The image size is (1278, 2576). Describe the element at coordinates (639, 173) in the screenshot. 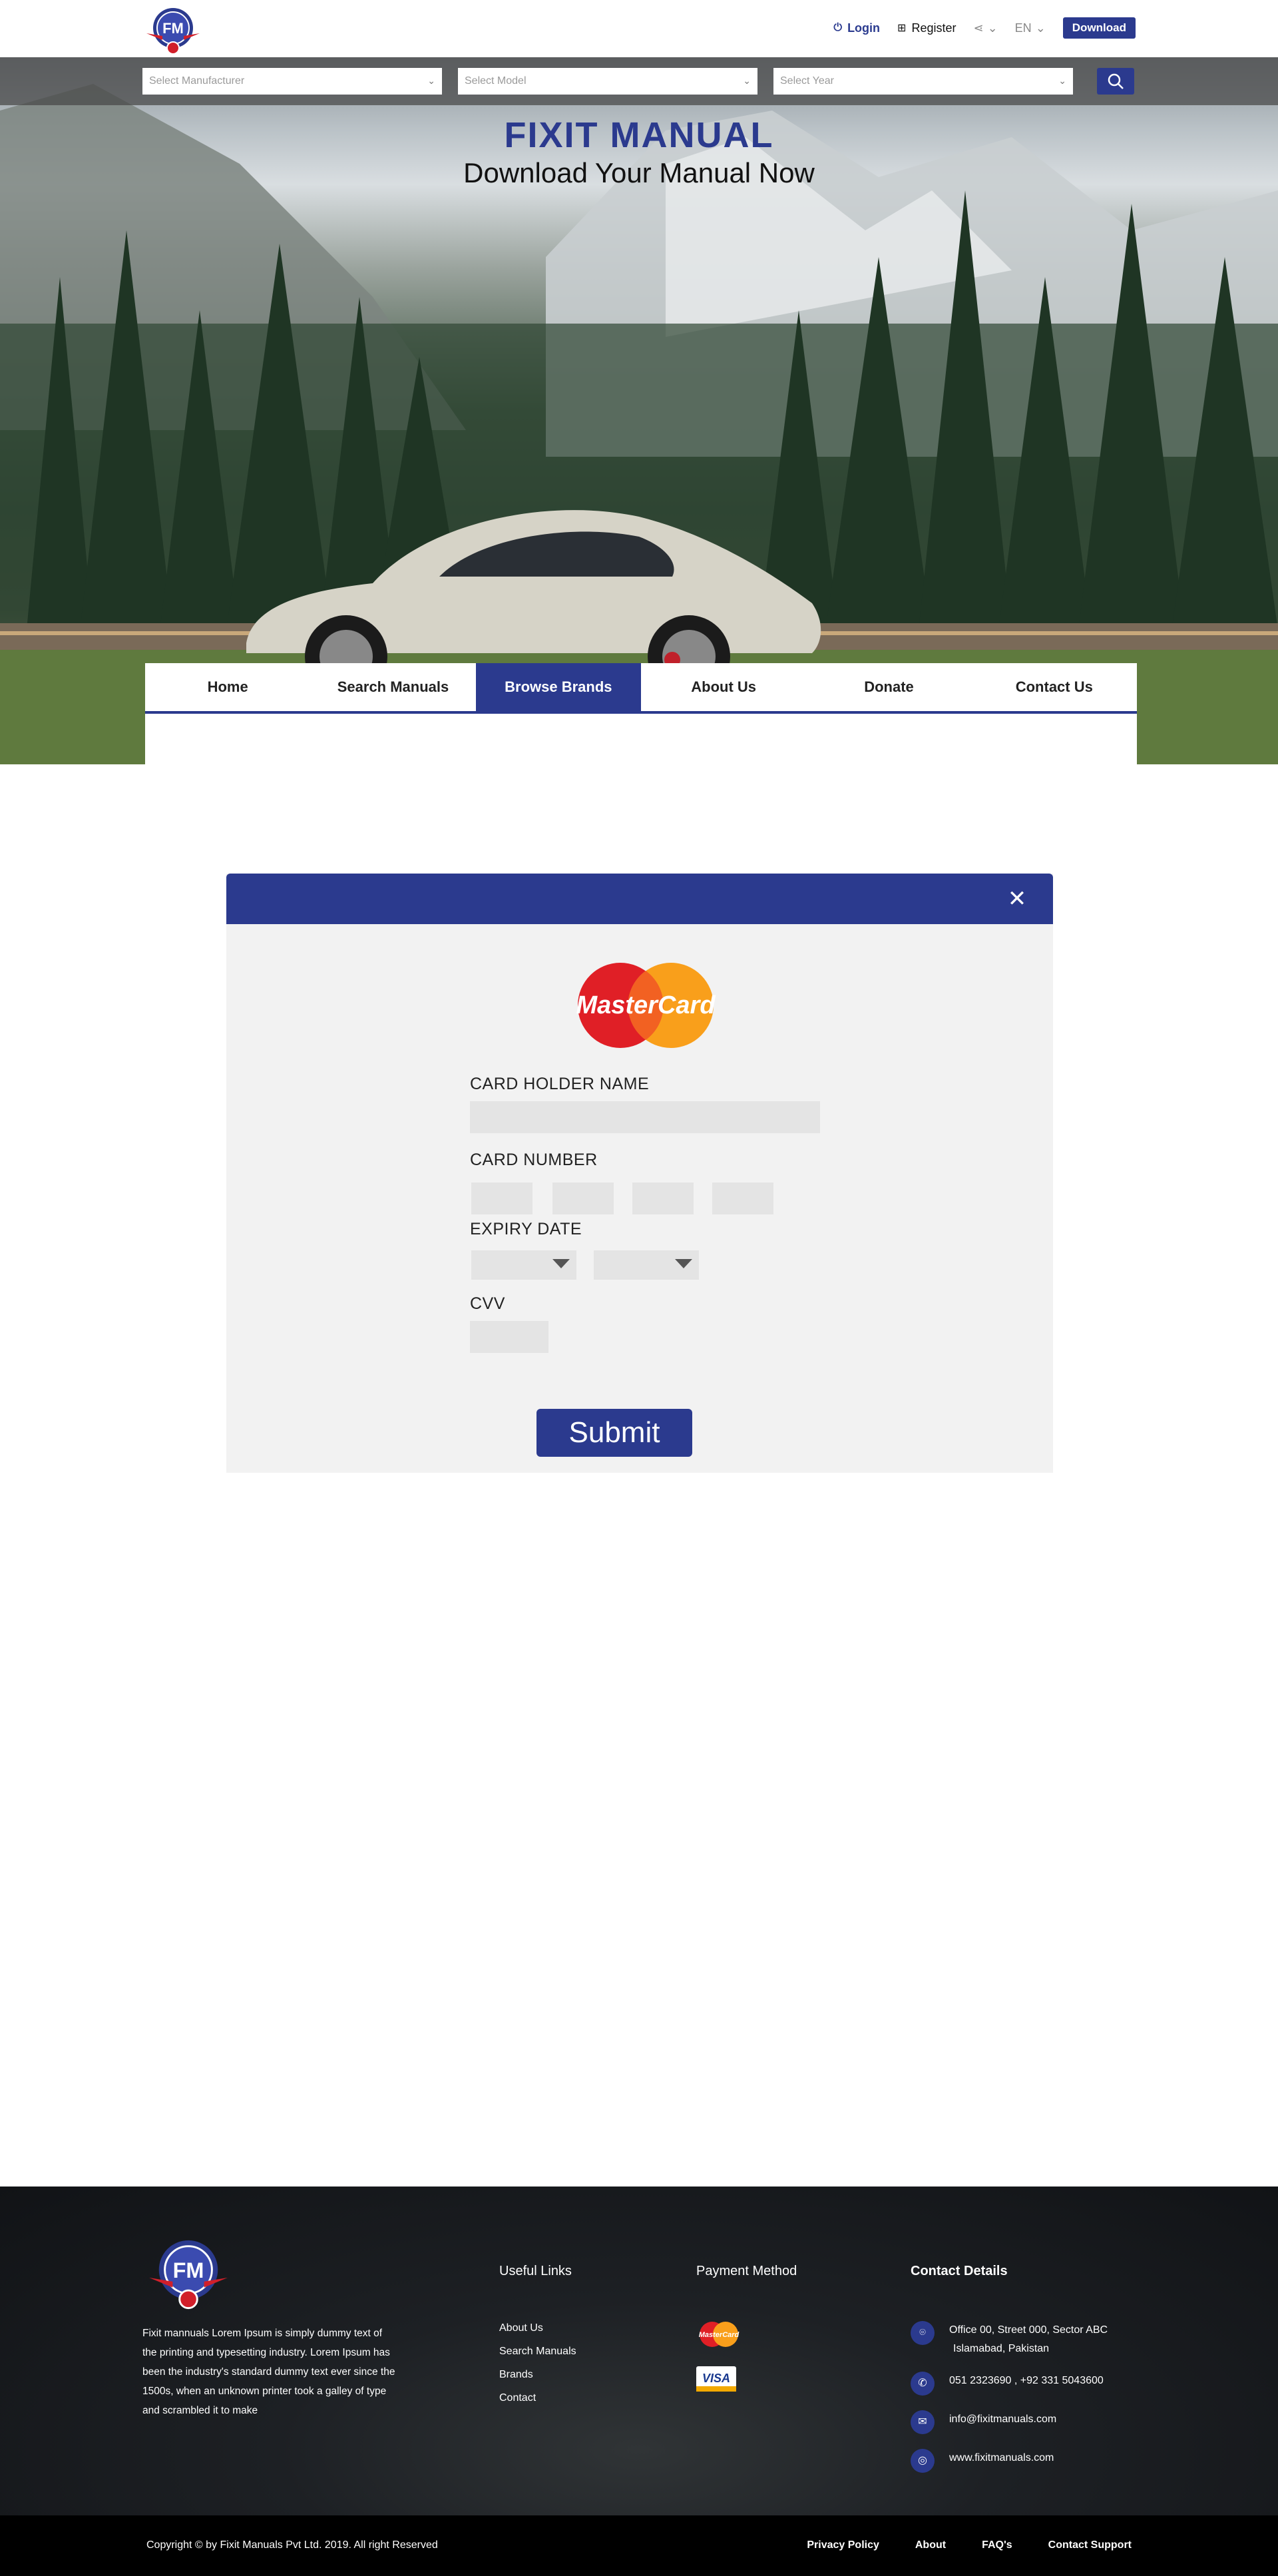

I see `hero-subtitle: Download Your Manual Now` at that location.